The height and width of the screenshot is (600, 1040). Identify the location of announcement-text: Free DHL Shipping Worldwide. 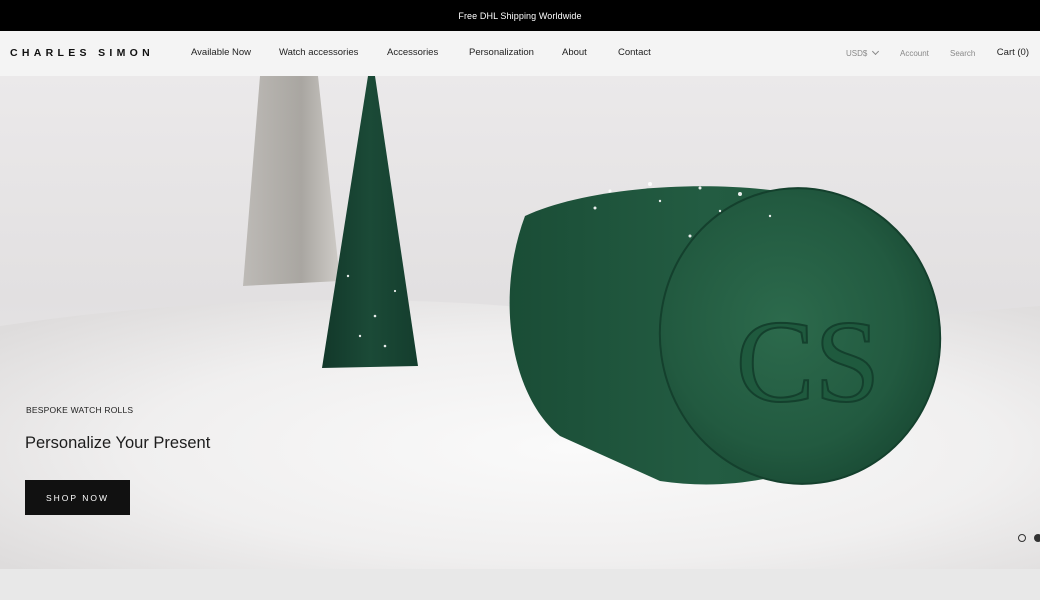
(520, 15).